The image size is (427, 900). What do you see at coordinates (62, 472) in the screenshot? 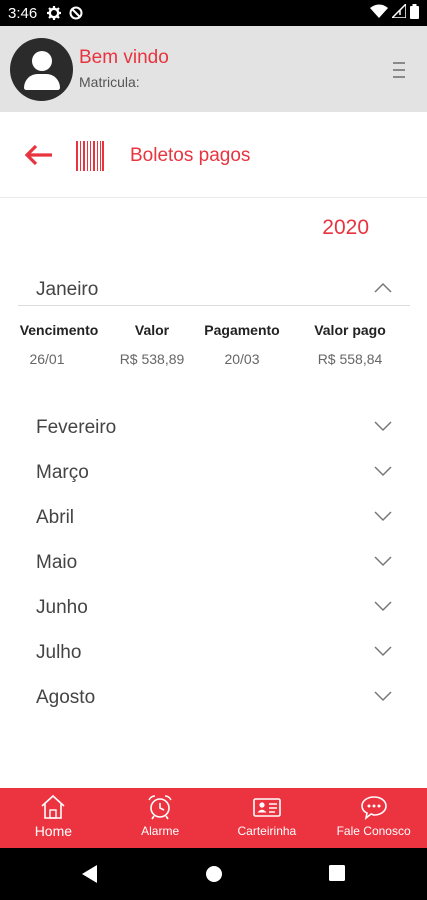
I see `month-label: Março` at bounding box center [62, 472].